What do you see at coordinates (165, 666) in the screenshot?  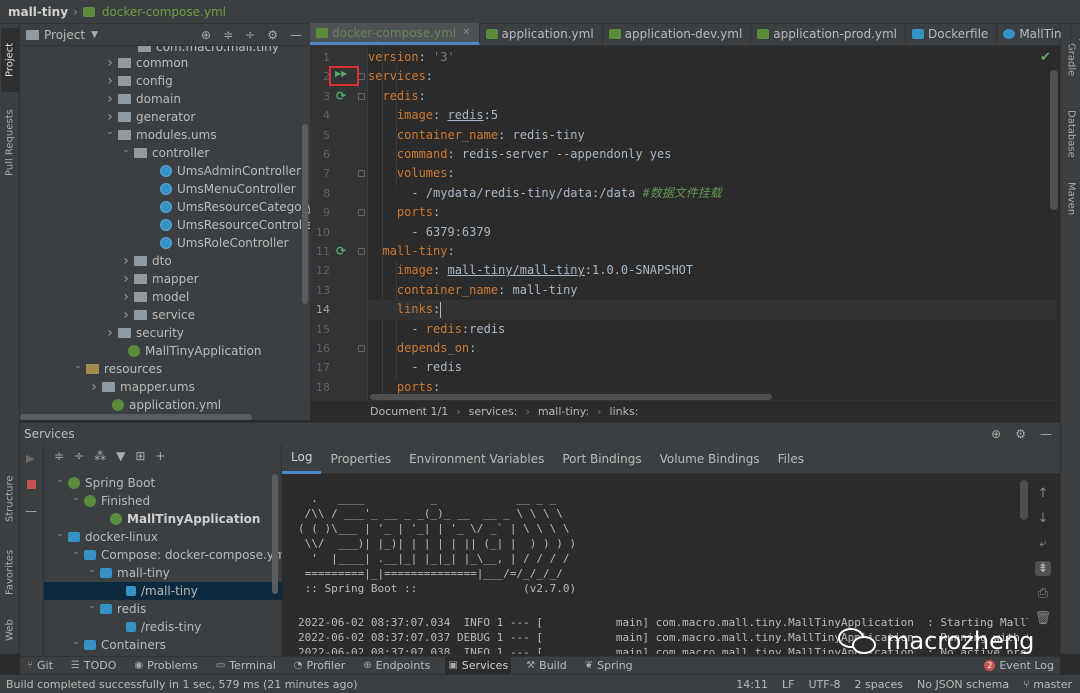 I see `bottom-tool-problems: ◉ Problems` at bounding box center [165, 666].